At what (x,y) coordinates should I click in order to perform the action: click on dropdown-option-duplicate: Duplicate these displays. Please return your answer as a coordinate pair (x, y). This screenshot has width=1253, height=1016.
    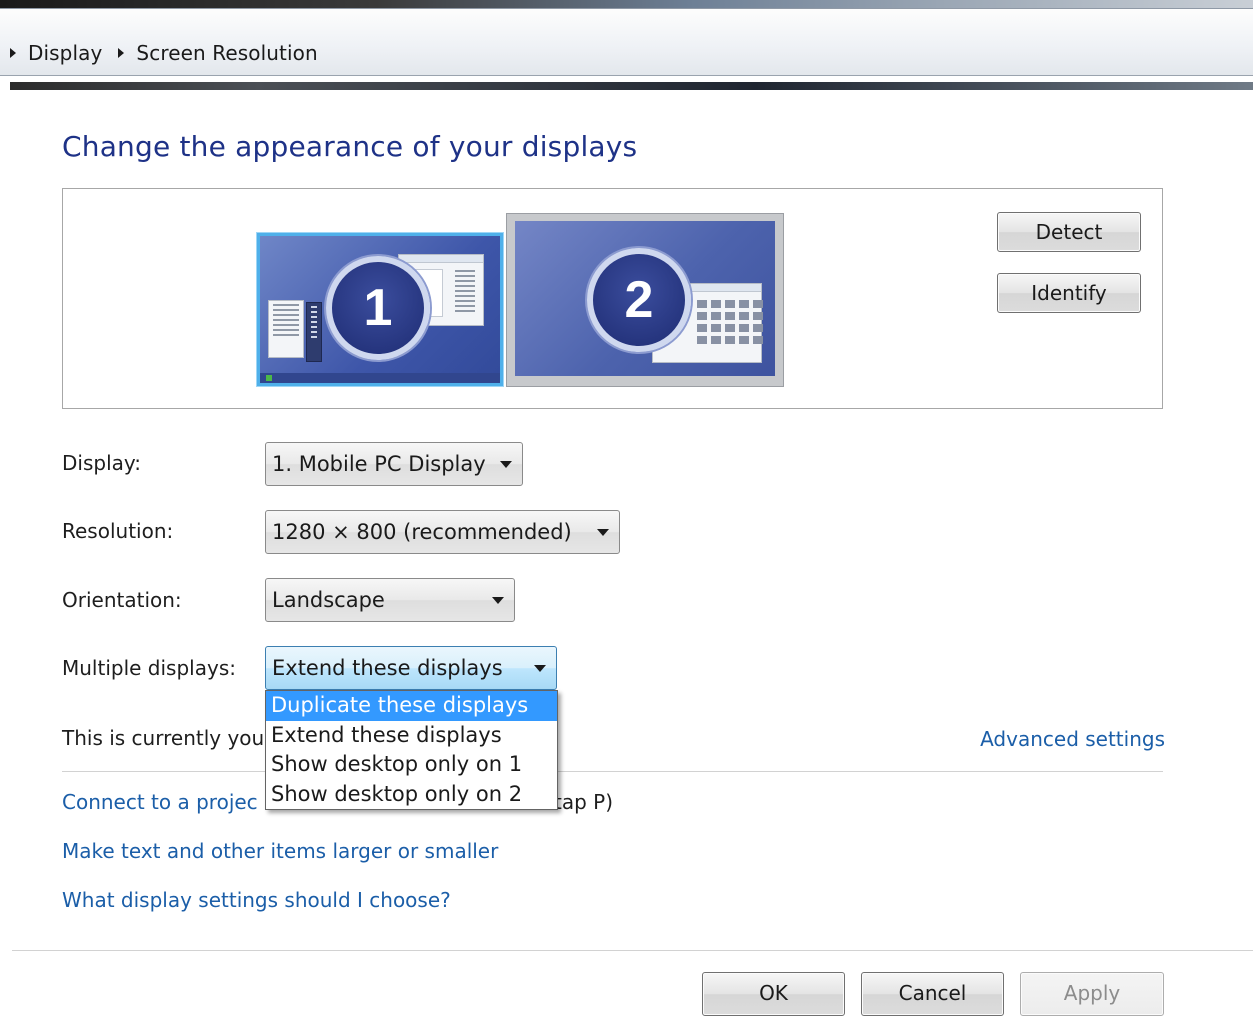
    Looking at the image, I should click on (411, 706).